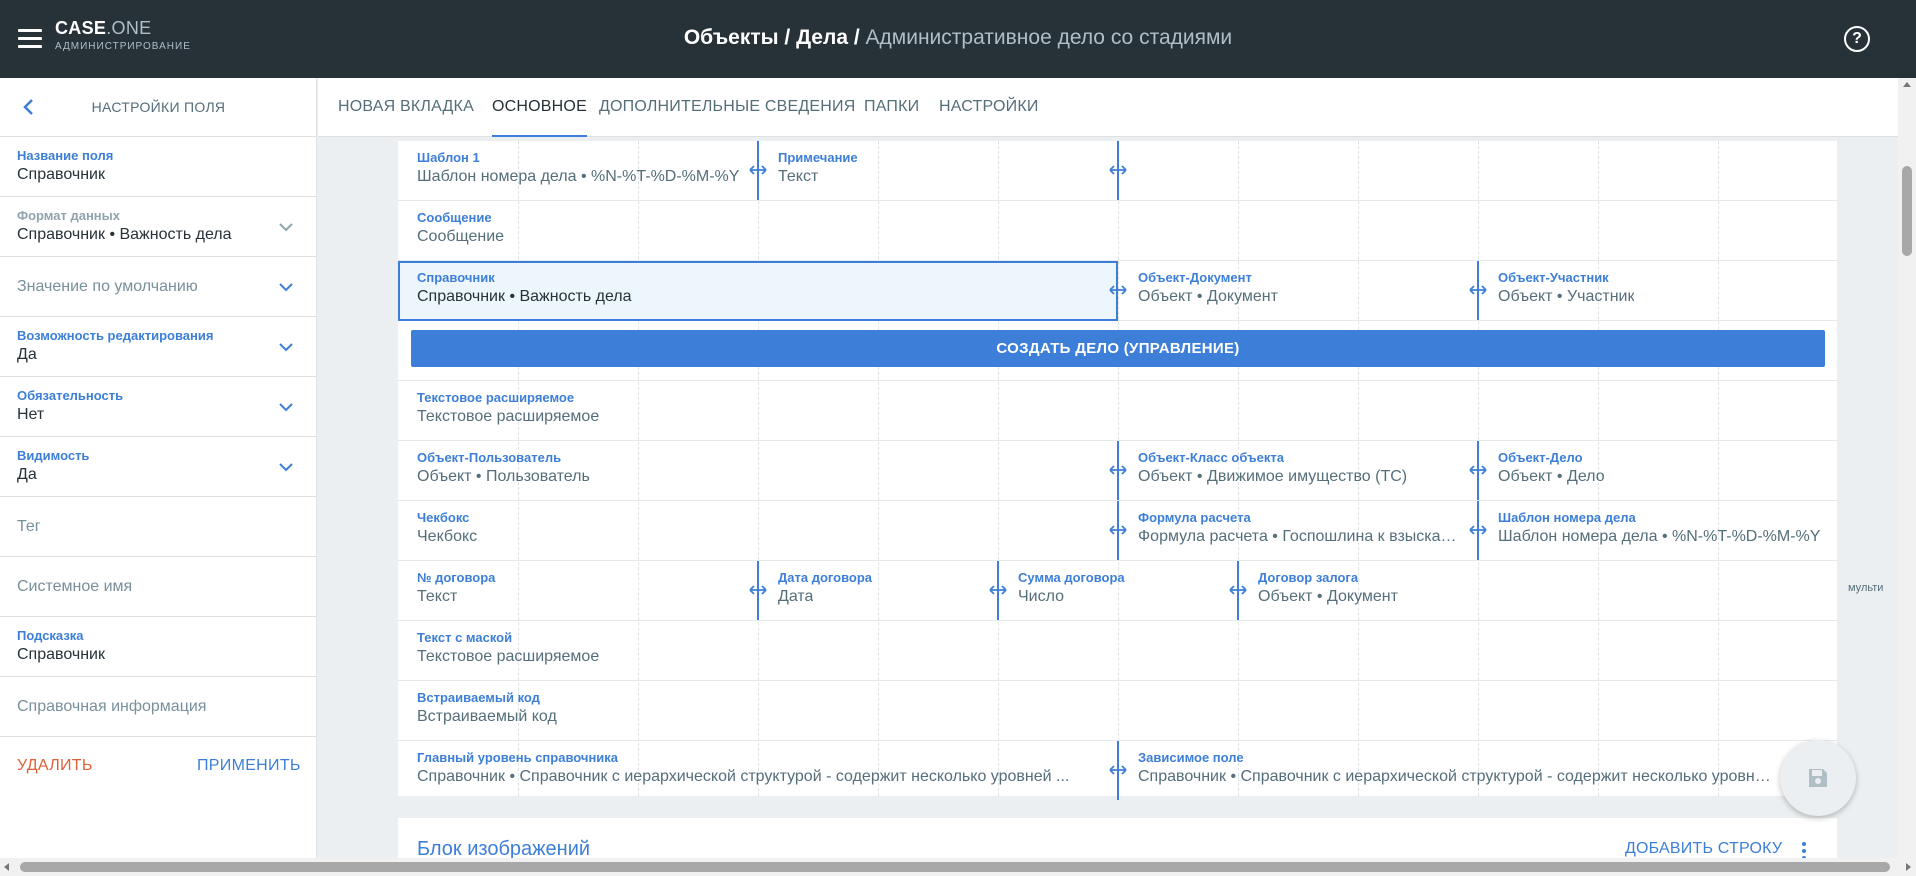 Image resolution: width=1916 pixels, height=876 pixels. What do you see at coordinates (1658, 470) in the screenshot?
I see `field-object-case: Объект-Дело Объект • Дело` at bounding box center [1658, 470].